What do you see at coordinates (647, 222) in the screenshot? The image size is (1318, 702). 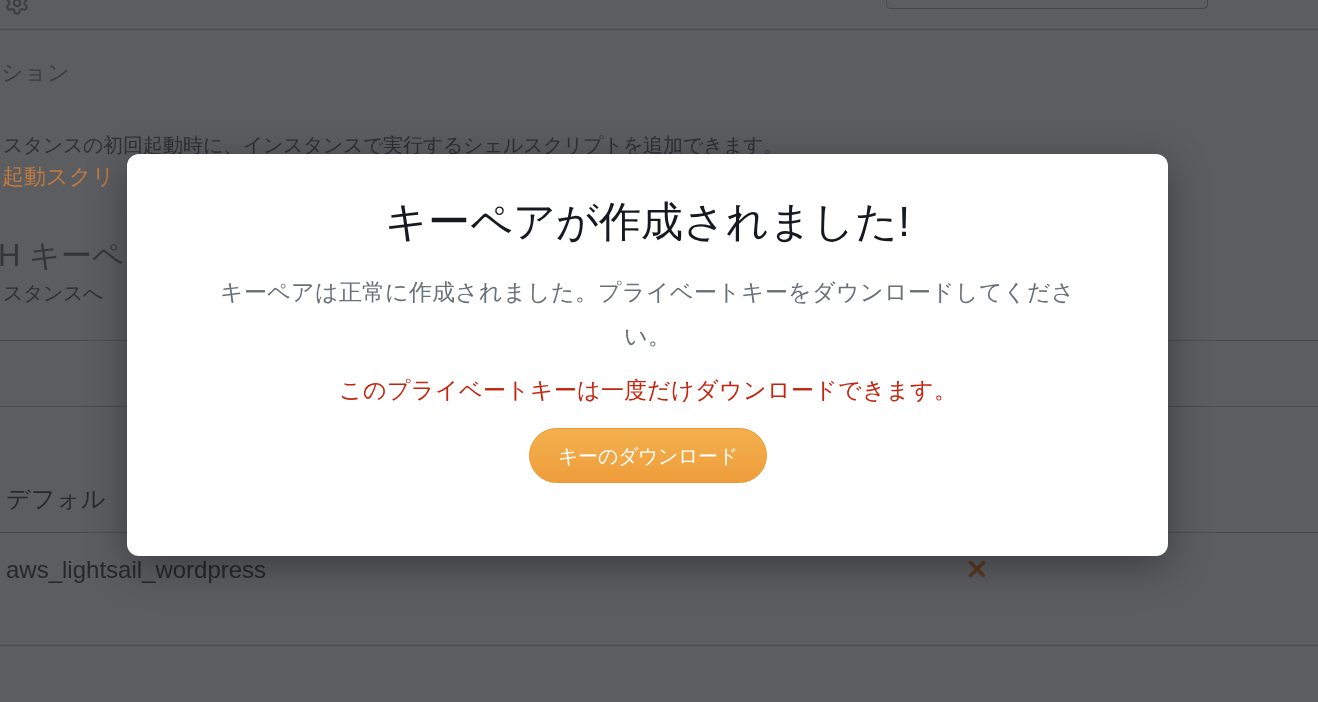 I see `dialog-title: キーペアが作成されました!` at bounding box center [647, 222].